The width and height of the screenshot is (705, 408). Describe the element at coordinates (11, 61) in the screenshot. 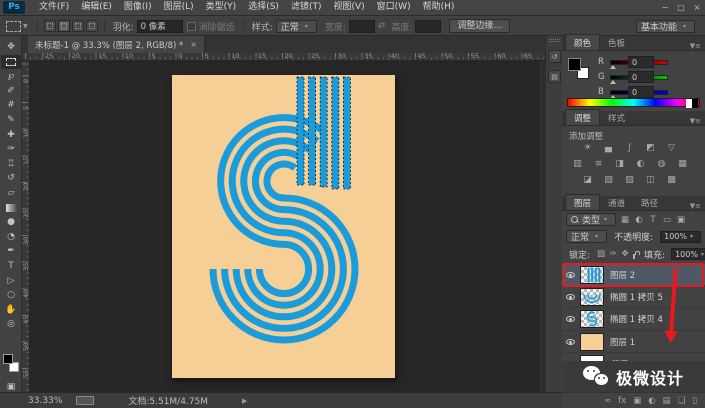

I see `marquee-tool` at that location.